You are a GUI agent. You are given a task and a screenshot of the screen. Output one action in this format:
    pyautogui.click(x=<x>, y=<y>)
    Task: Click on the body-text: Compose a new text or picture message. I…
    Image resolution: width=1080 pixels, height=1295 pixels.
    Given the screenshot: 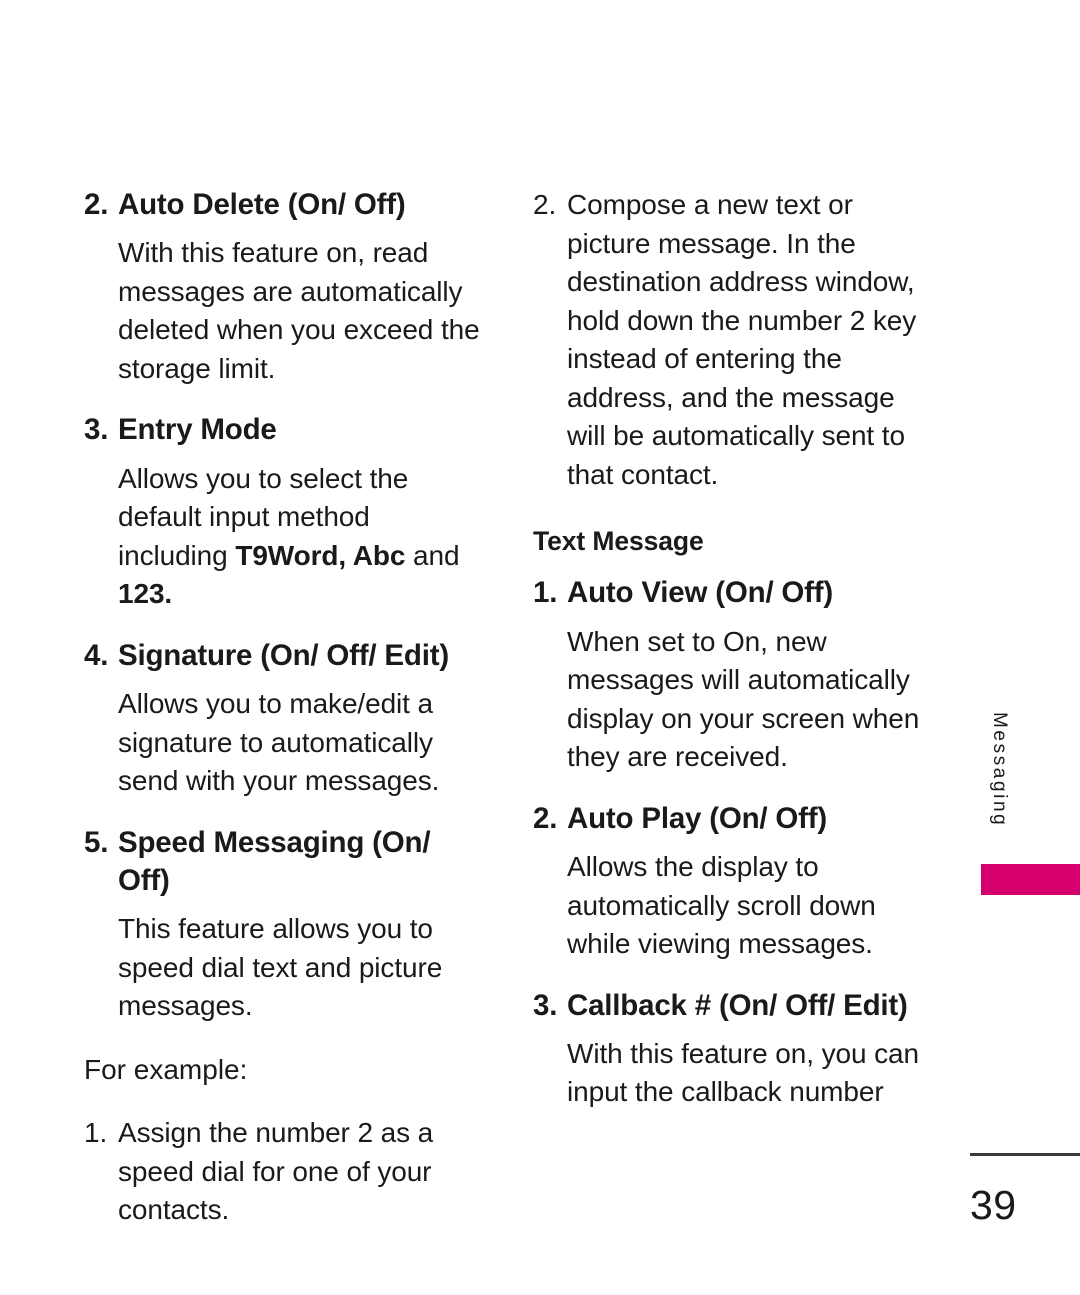 What is the action you would take?
    pyautogui.click(x=742, y=339)
    